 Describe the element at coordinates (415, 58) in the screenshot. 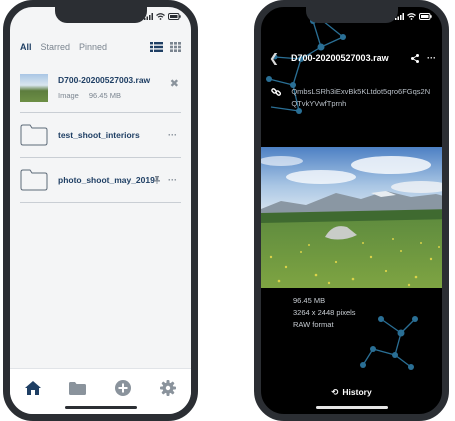

I see `share-icon` at that location.